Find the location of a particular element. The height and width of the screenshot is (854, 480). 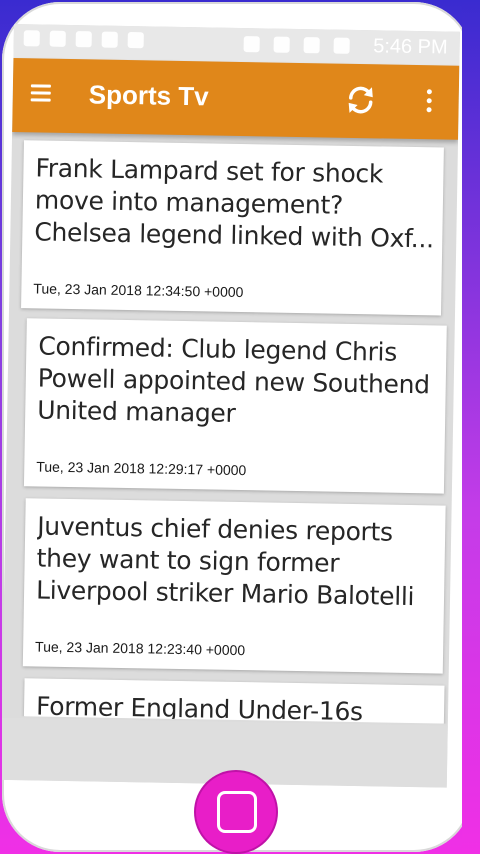

more-vert-icon is located at coordinates (430, 102).